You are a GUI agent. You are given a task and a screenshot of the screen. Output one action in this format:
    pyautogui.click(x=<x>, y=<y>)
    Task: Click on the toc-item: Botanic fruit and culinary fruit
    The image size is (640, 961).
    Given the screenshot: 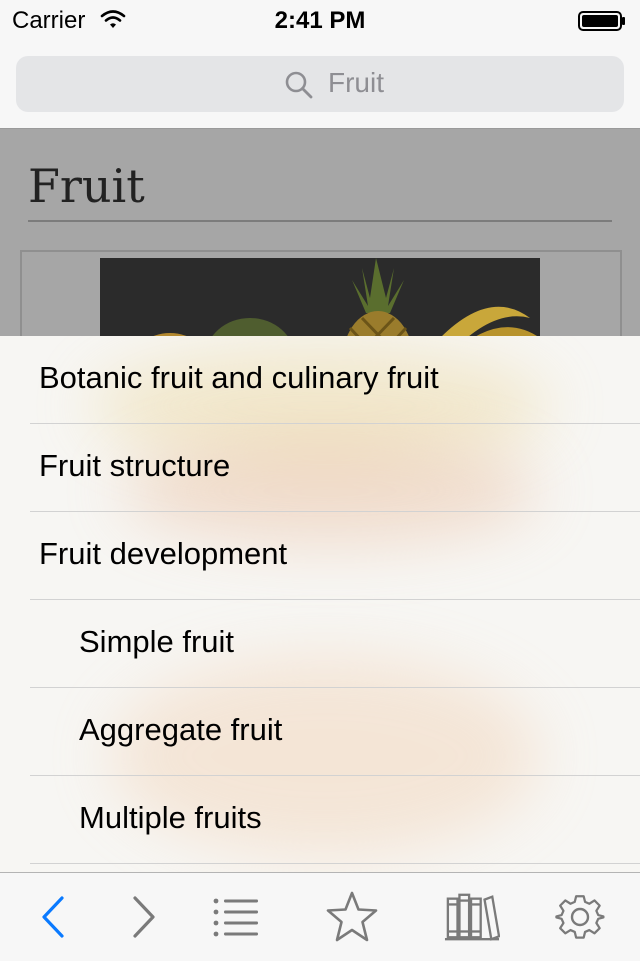 What is the action you would take?
    pyautogui.click(x=320, y=380)
    